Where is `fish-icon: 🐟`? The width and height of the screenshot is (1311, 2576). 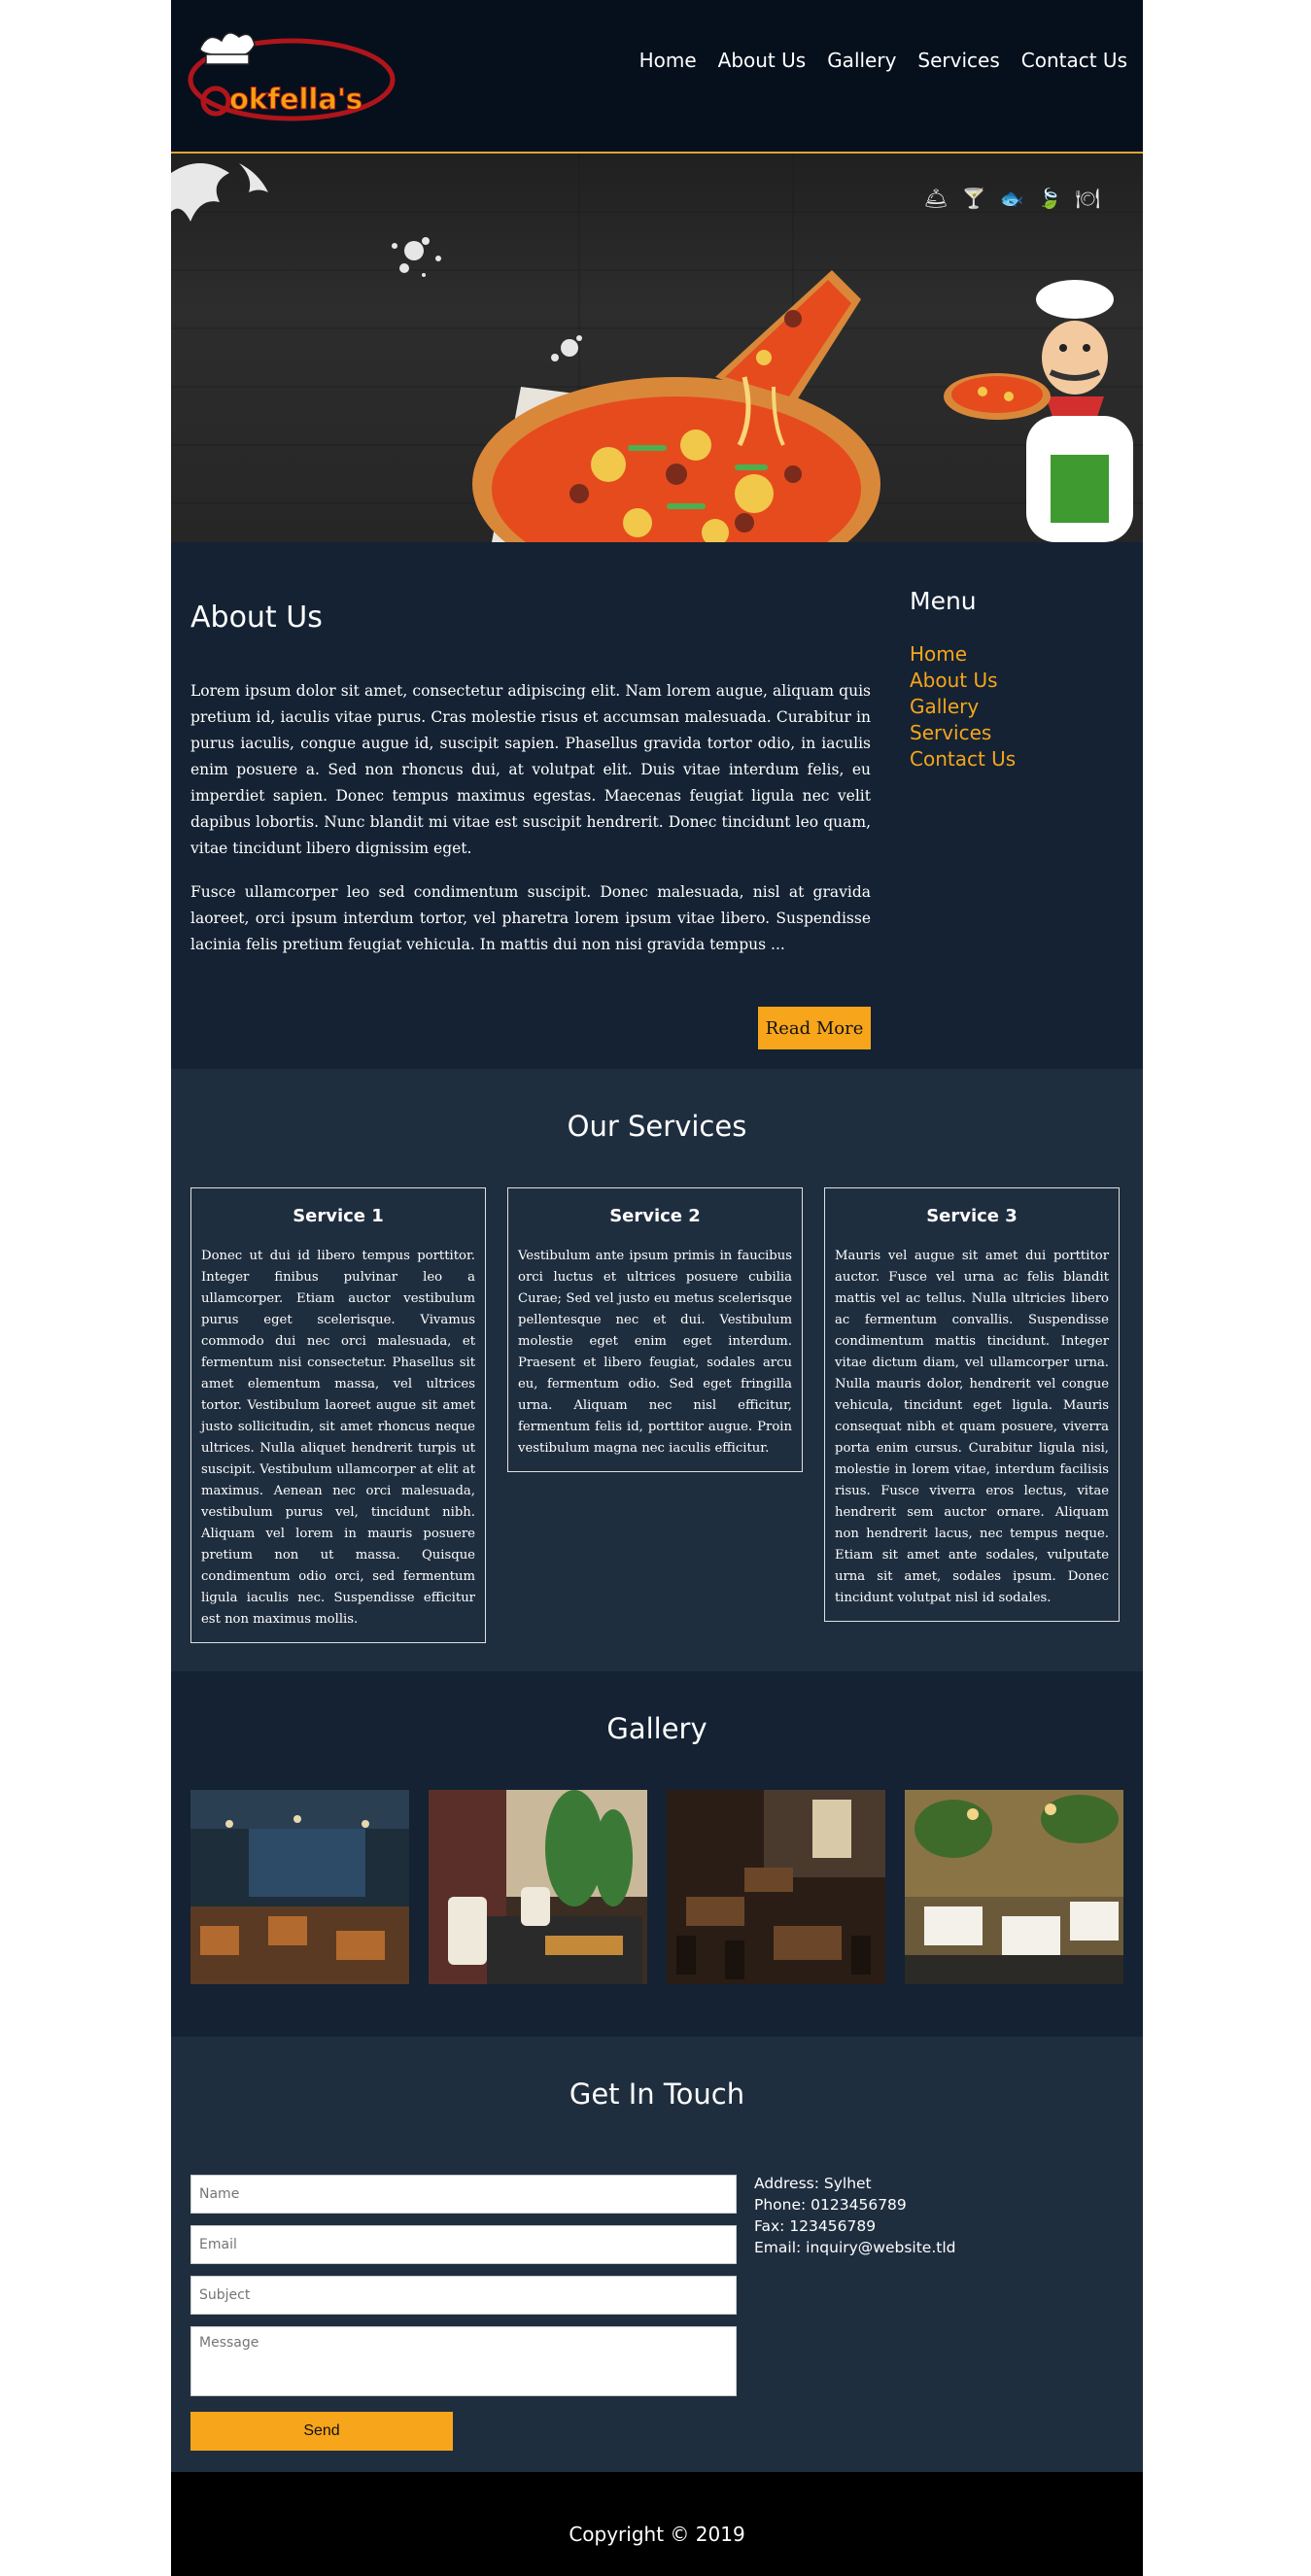 fish-icon: 🐟 is located at coordinates (1011, 199).